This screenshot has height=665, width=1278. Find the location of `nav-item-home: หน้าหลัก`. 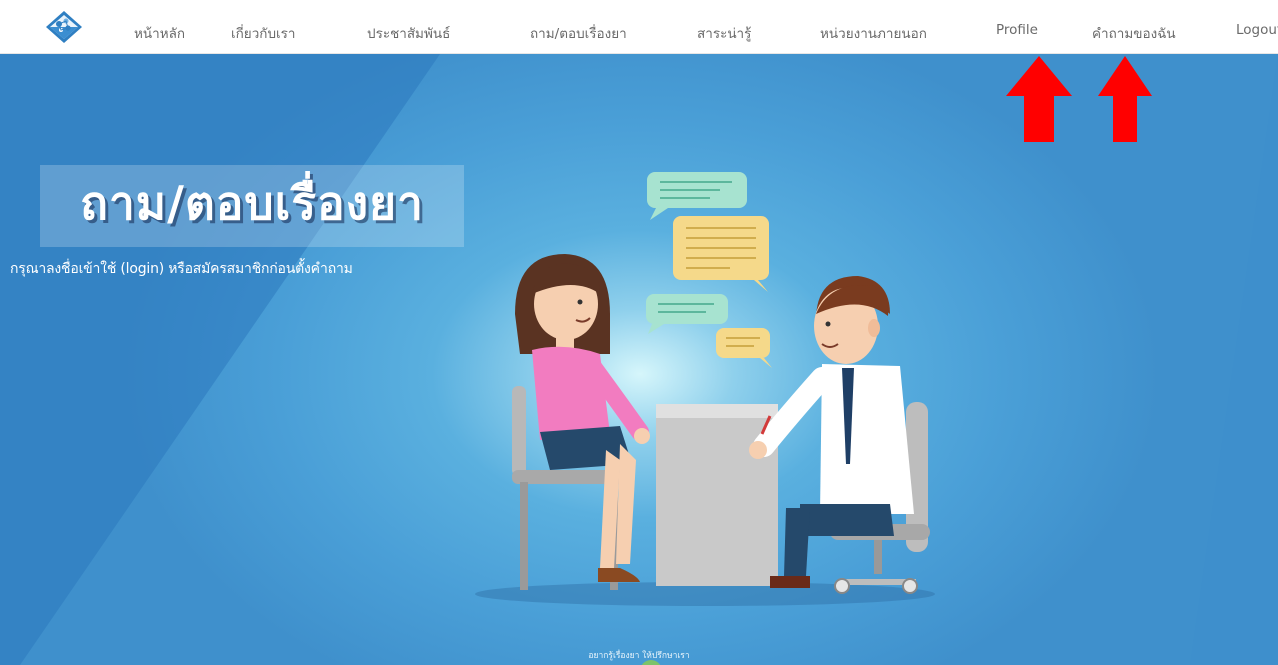

nav-item-home: หน้าหลัก is located at coordinates (159, 33).